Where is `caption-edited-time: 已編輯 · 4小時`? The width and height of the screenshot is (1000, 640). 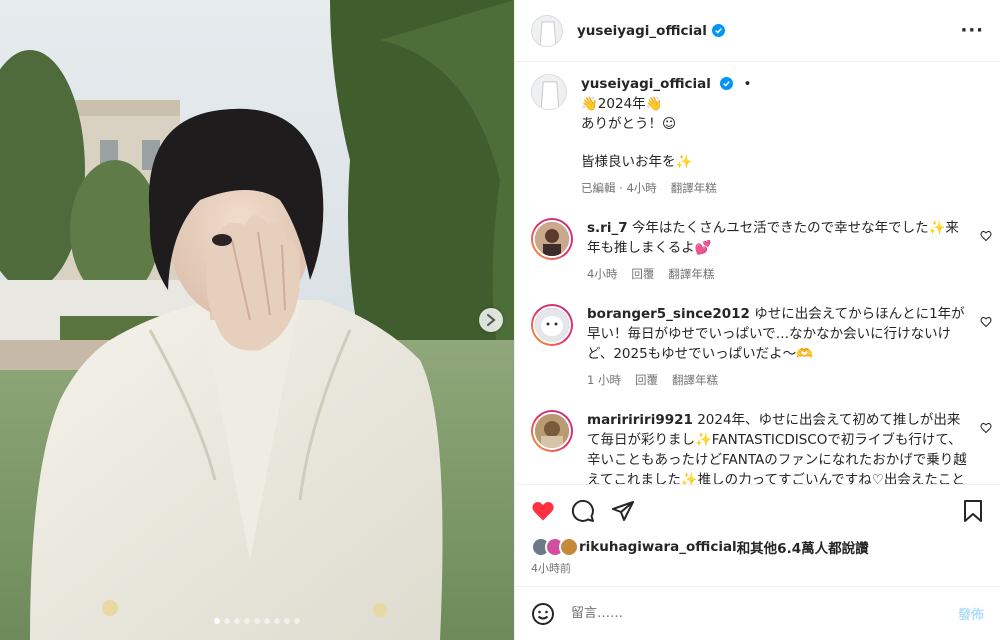
caption-edited-time: 已編輯 · 4小時 is located at coordinates (619, 188).